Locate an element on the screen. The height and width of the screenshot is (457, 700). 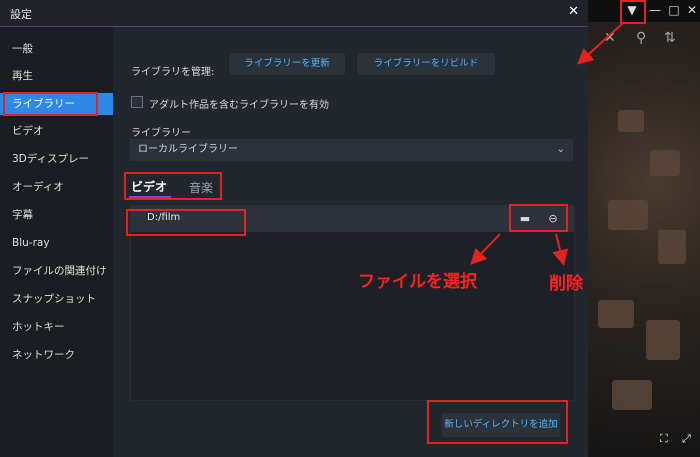
annotation-arrows is located at coordinates (546, 144).